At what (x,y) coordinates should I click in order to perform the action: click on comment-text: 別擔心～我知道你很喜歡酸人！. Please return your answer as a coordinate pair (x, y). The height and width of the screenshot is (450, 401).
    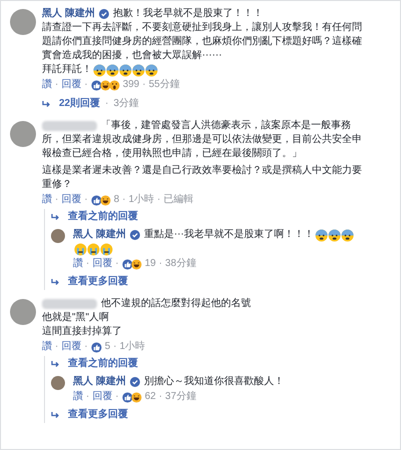
    Looking at the image, I should click on (214, 382).